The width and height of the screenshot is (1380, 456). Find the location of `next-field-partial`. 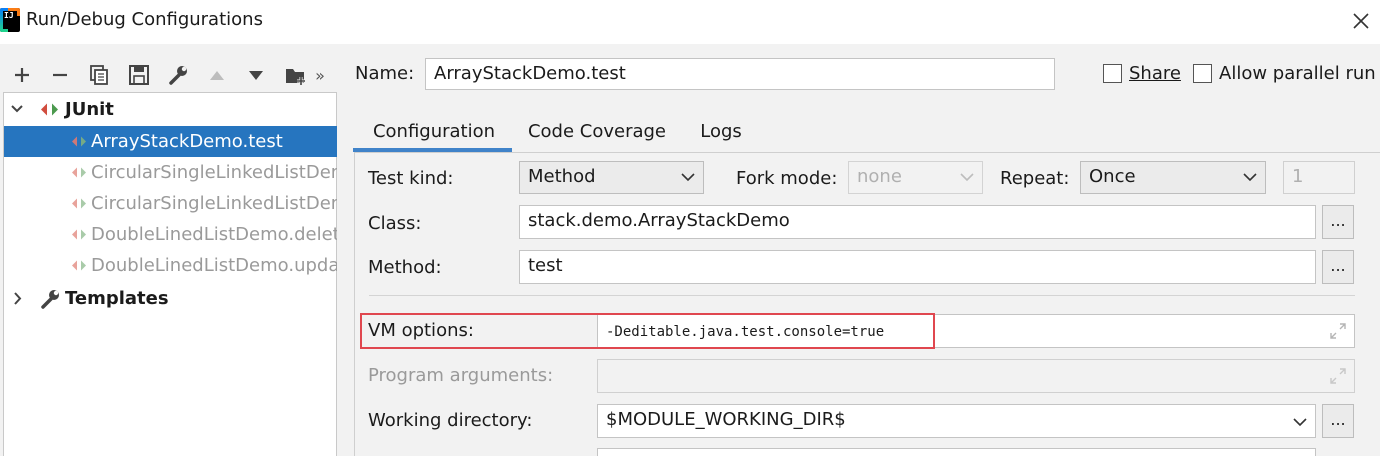

next-field-partial is located at coordinates (956, 452).